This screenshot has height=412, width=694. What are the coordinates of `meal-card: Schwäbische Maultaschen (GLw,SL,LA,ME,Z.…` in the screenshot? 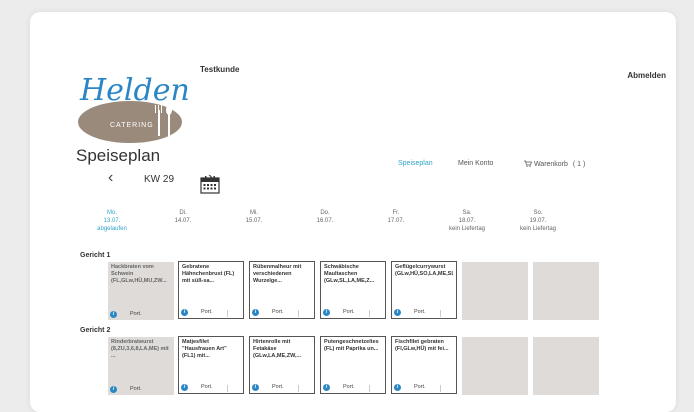 It's located at (353, 290).